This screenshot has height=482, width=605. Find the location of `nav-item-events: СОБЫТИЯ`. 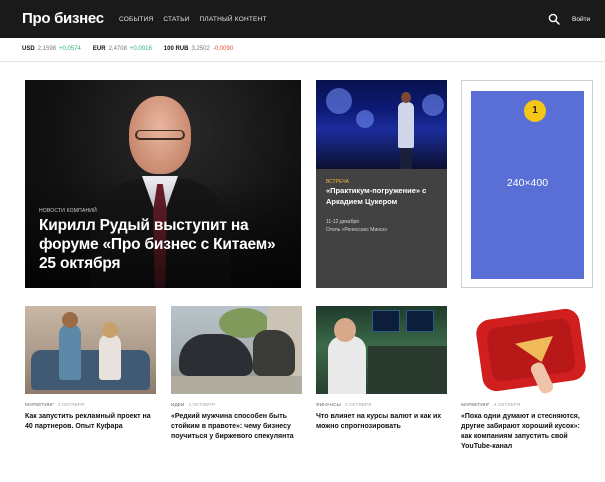

nav-item-events: СОБЫТИЯ is located at coordinates (136, 19).